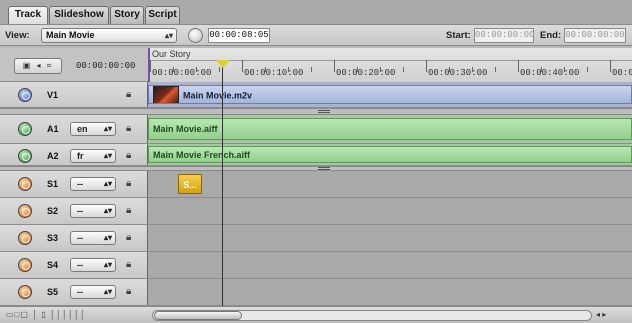 The height and width of the screenshot is (323, 632). I want to click on playhead-timecode-field: 00:00:08:05, so click(239, 35).